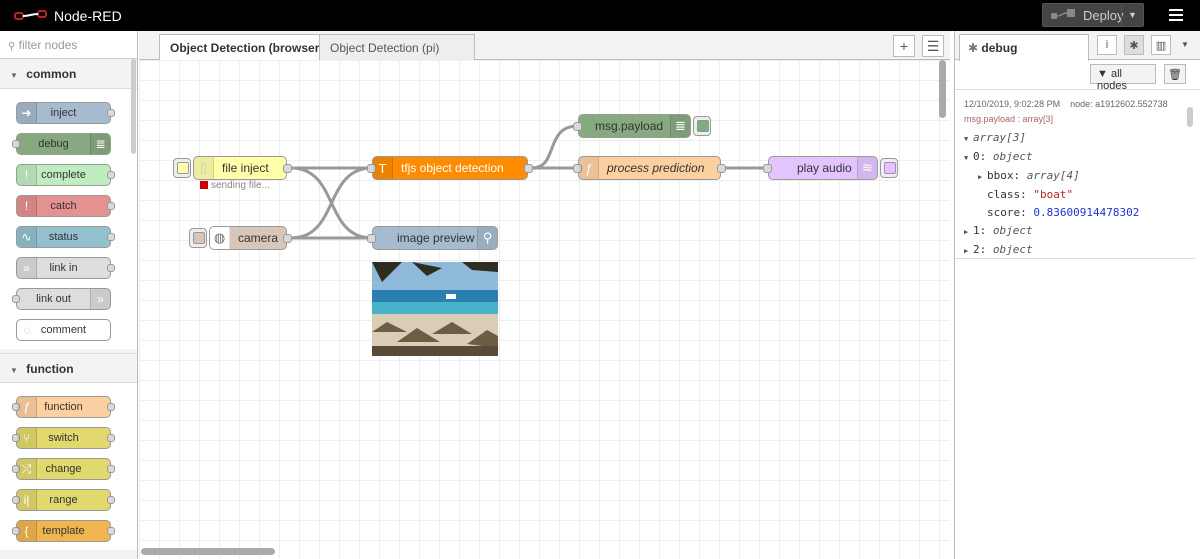 Image resolution: width=1200 pixels, height=559 pixels. Describe the element at coordinates (27, 330) in the screenshot. I see `speech-bubble-icon: ◌` at that location.